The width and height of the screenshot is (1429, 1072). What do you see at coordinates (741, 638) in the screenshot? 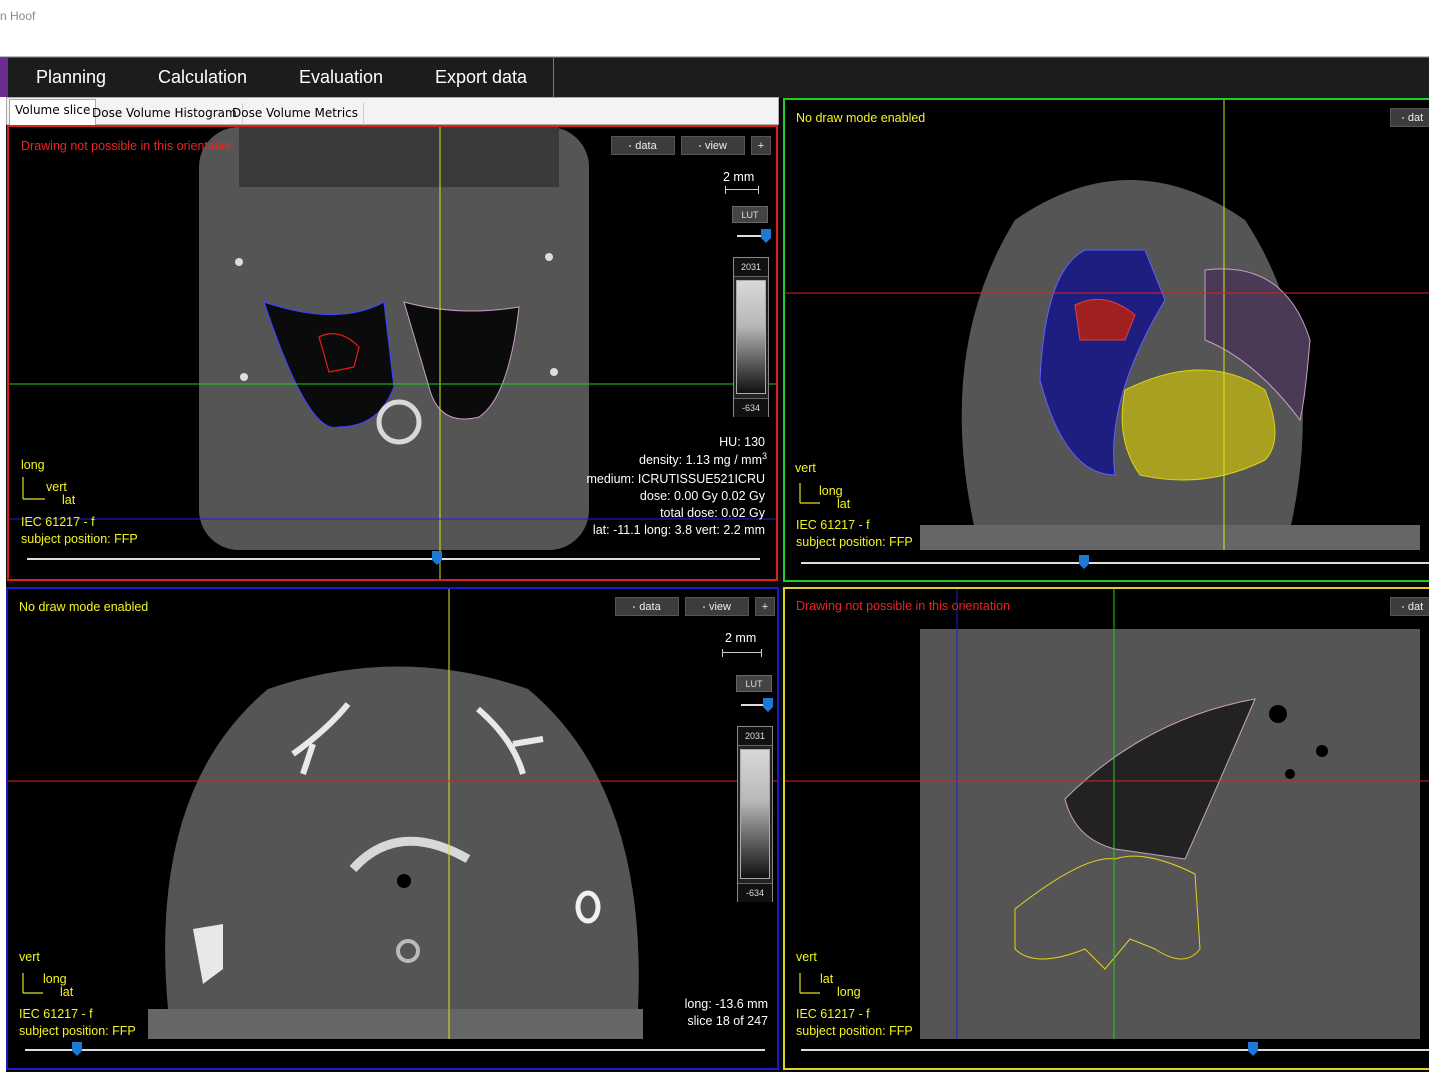
I see `transverse-bottom-scale-label: 2 mm` at bounding box center [741, 638].